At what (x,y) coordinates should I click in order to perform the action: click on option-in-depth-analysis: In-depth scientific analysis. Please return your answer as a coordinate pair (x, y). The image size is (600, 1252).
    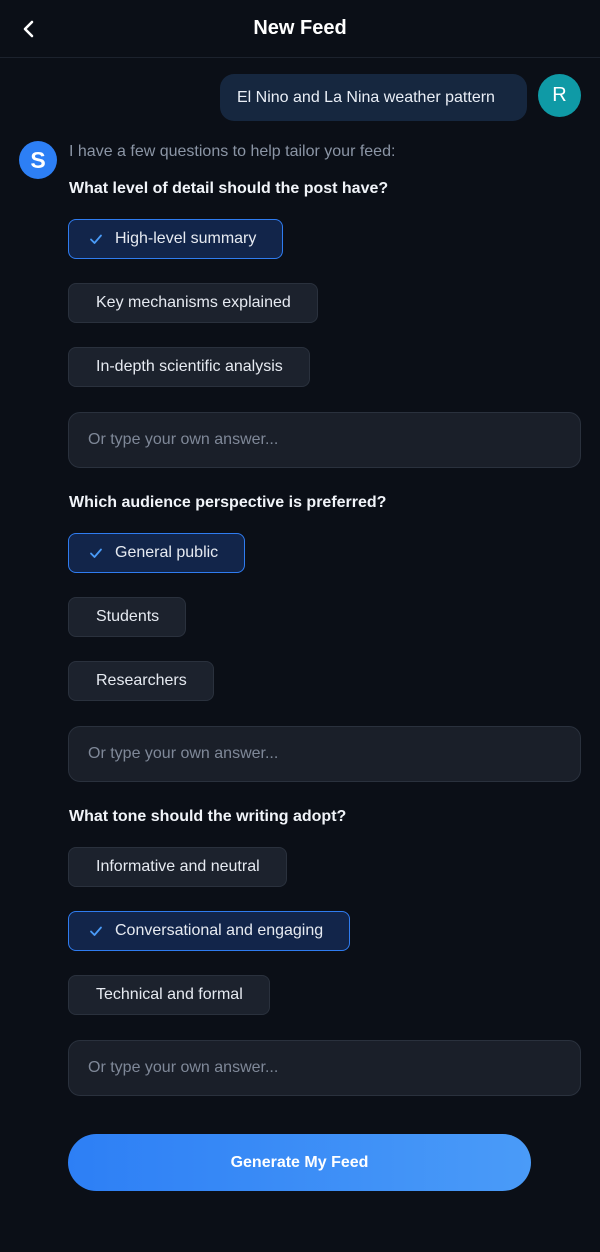
    Looking at the image, I should click on (189, 367).